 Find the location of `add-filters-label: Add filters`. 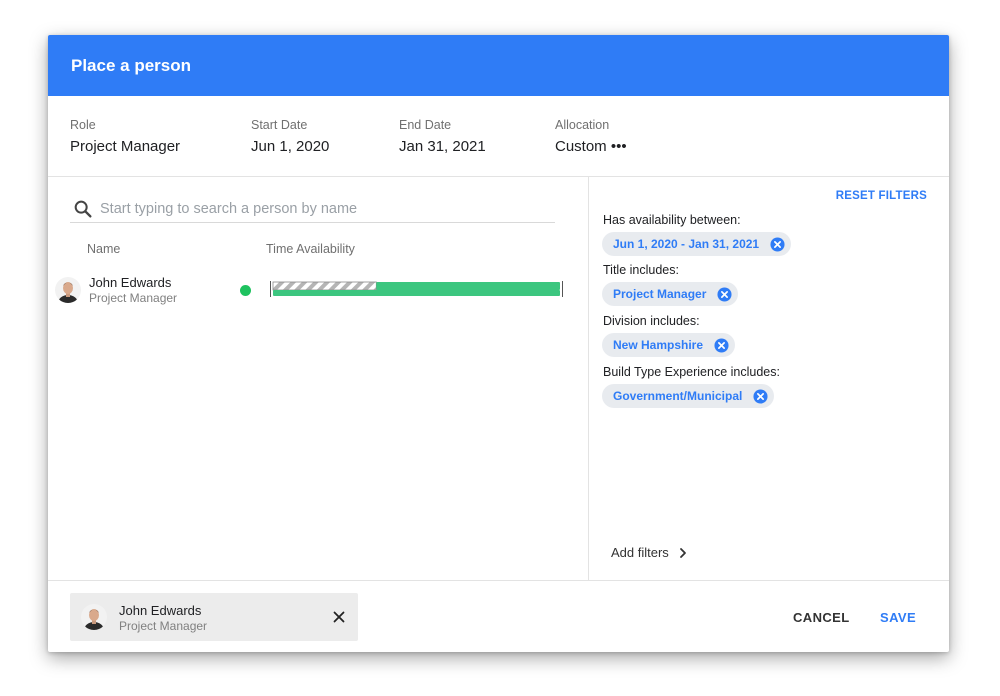

add-filters-label: Add filters is located at coordinates (640, 552).